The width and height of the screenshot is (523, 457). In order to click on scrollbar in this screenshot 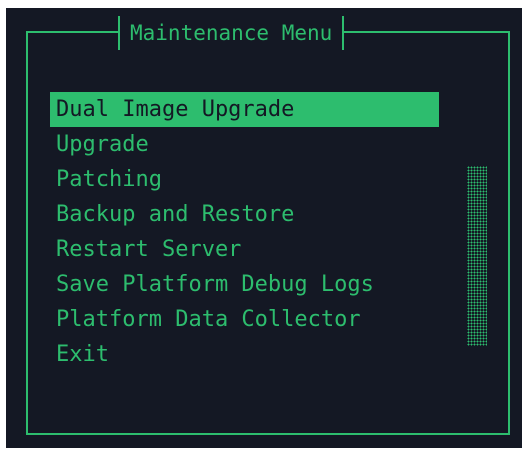, I will do `click(477, 256)`.